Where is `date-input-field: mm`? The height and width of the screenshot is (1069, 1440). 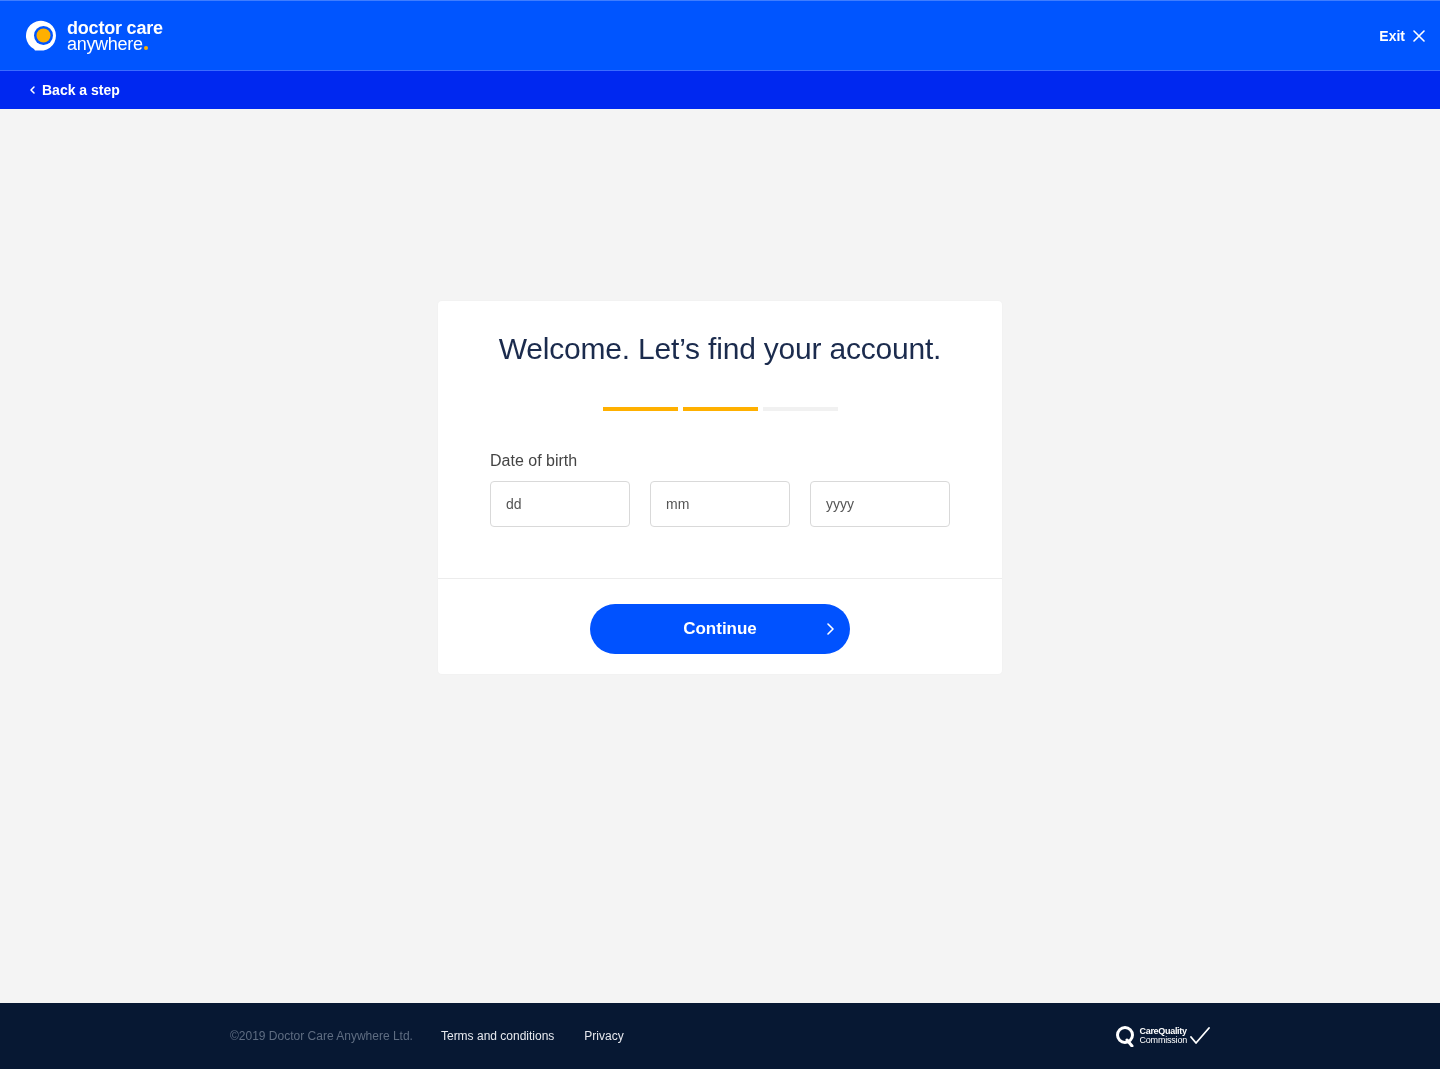
date-input-field: mm is located at coordinates (720, 504).